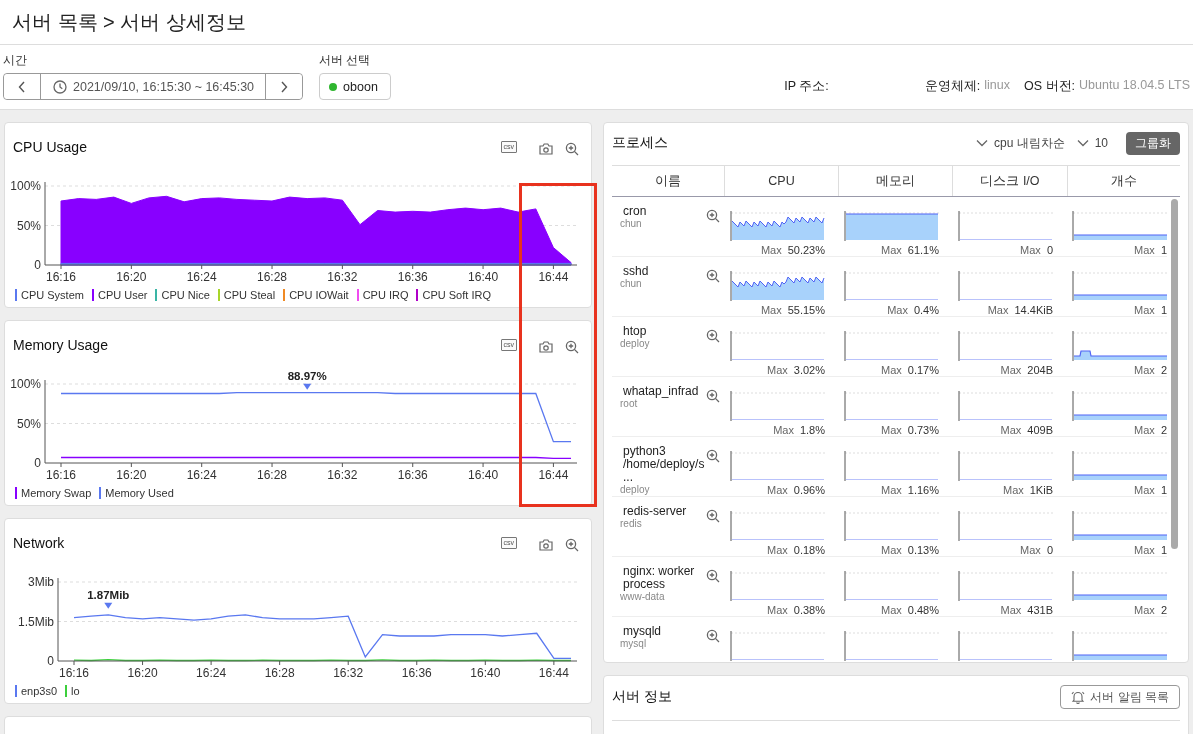  Describe the element at coordinates (923, 610) in the screenshot. I see `max-value: 0.48%` at that location.